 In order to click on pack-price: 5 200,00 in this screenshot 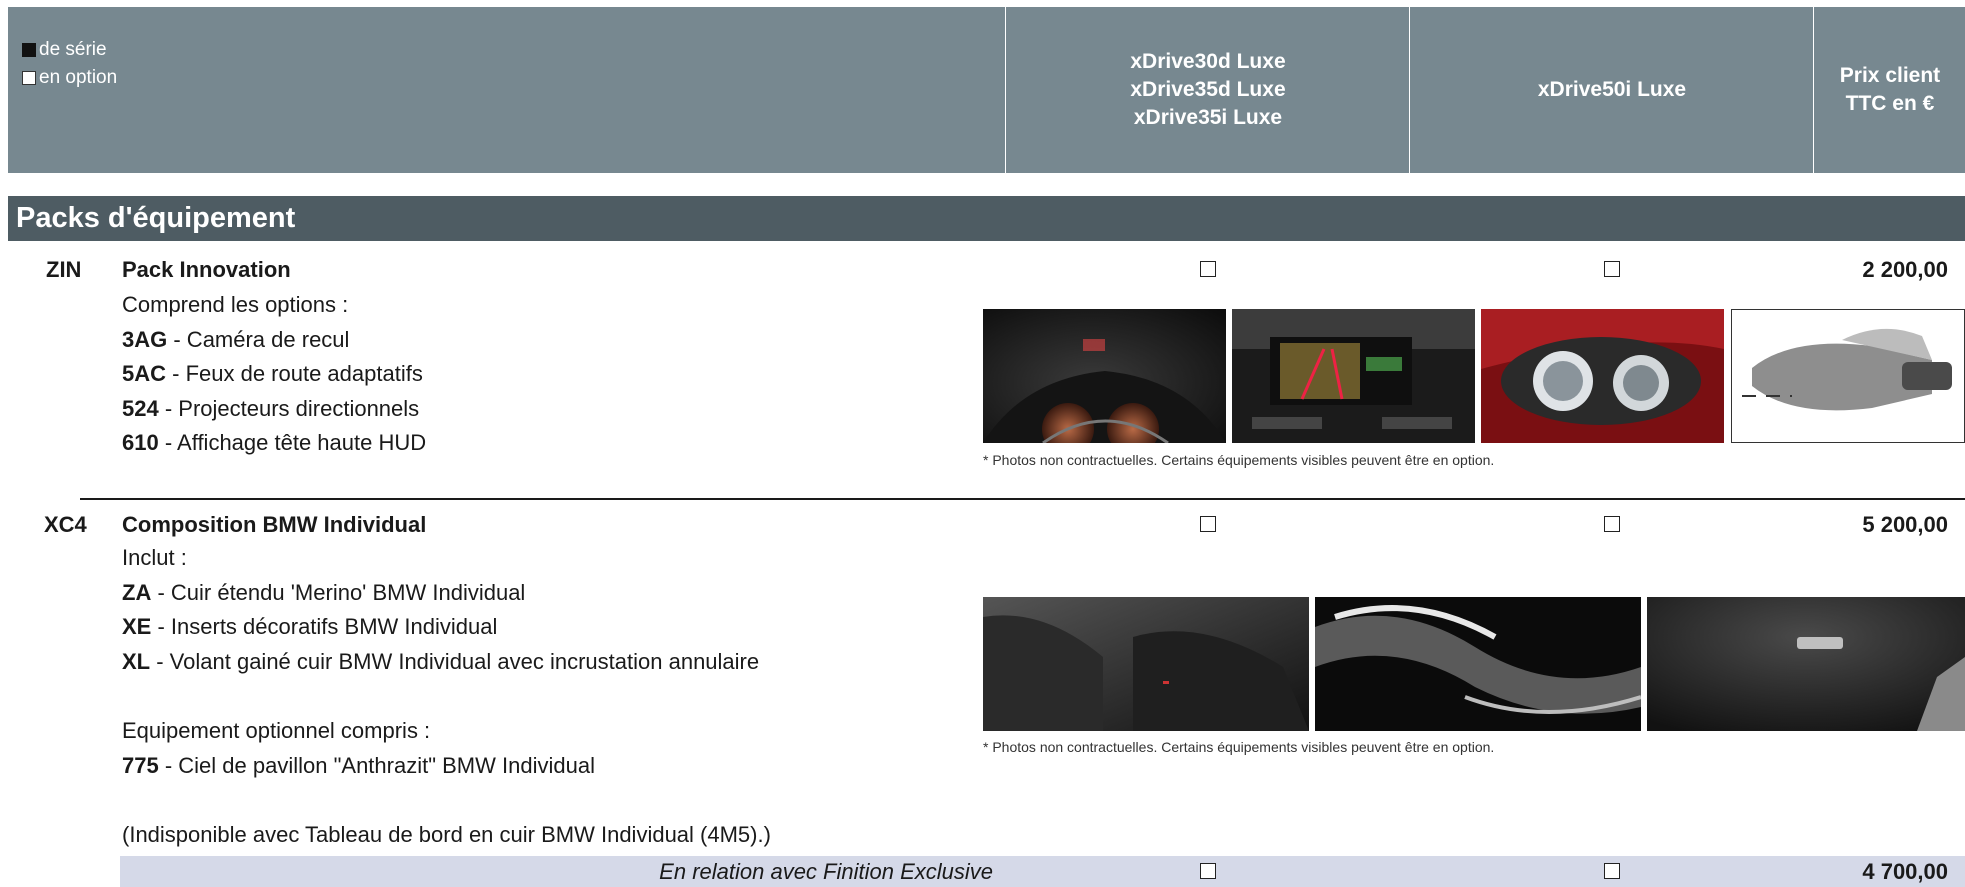, I will do `click(1905, 524)`.